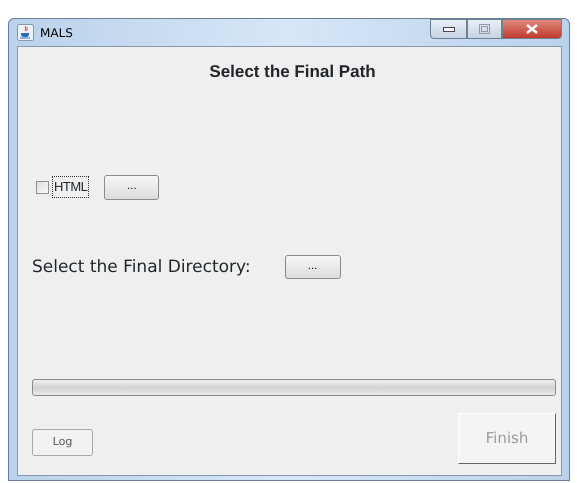 The width and height of the screenshot is (577, 483). What do you see at coordinates (42, 187) in the screenshot?
I see `html-checkbox` at bounding box center [42, 187].